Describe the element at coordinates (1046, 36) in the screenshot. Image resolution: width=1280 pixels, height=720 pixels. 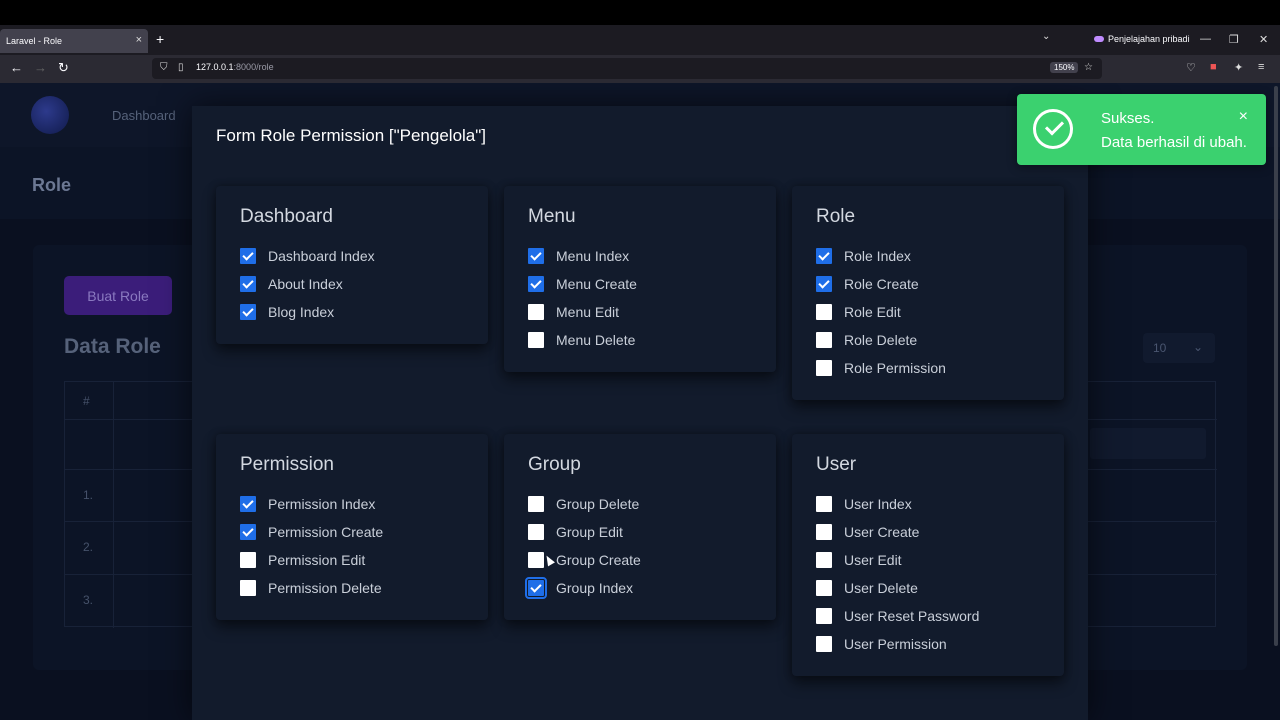
I see `tab-list-chevron-icon: ⌄` at that location.